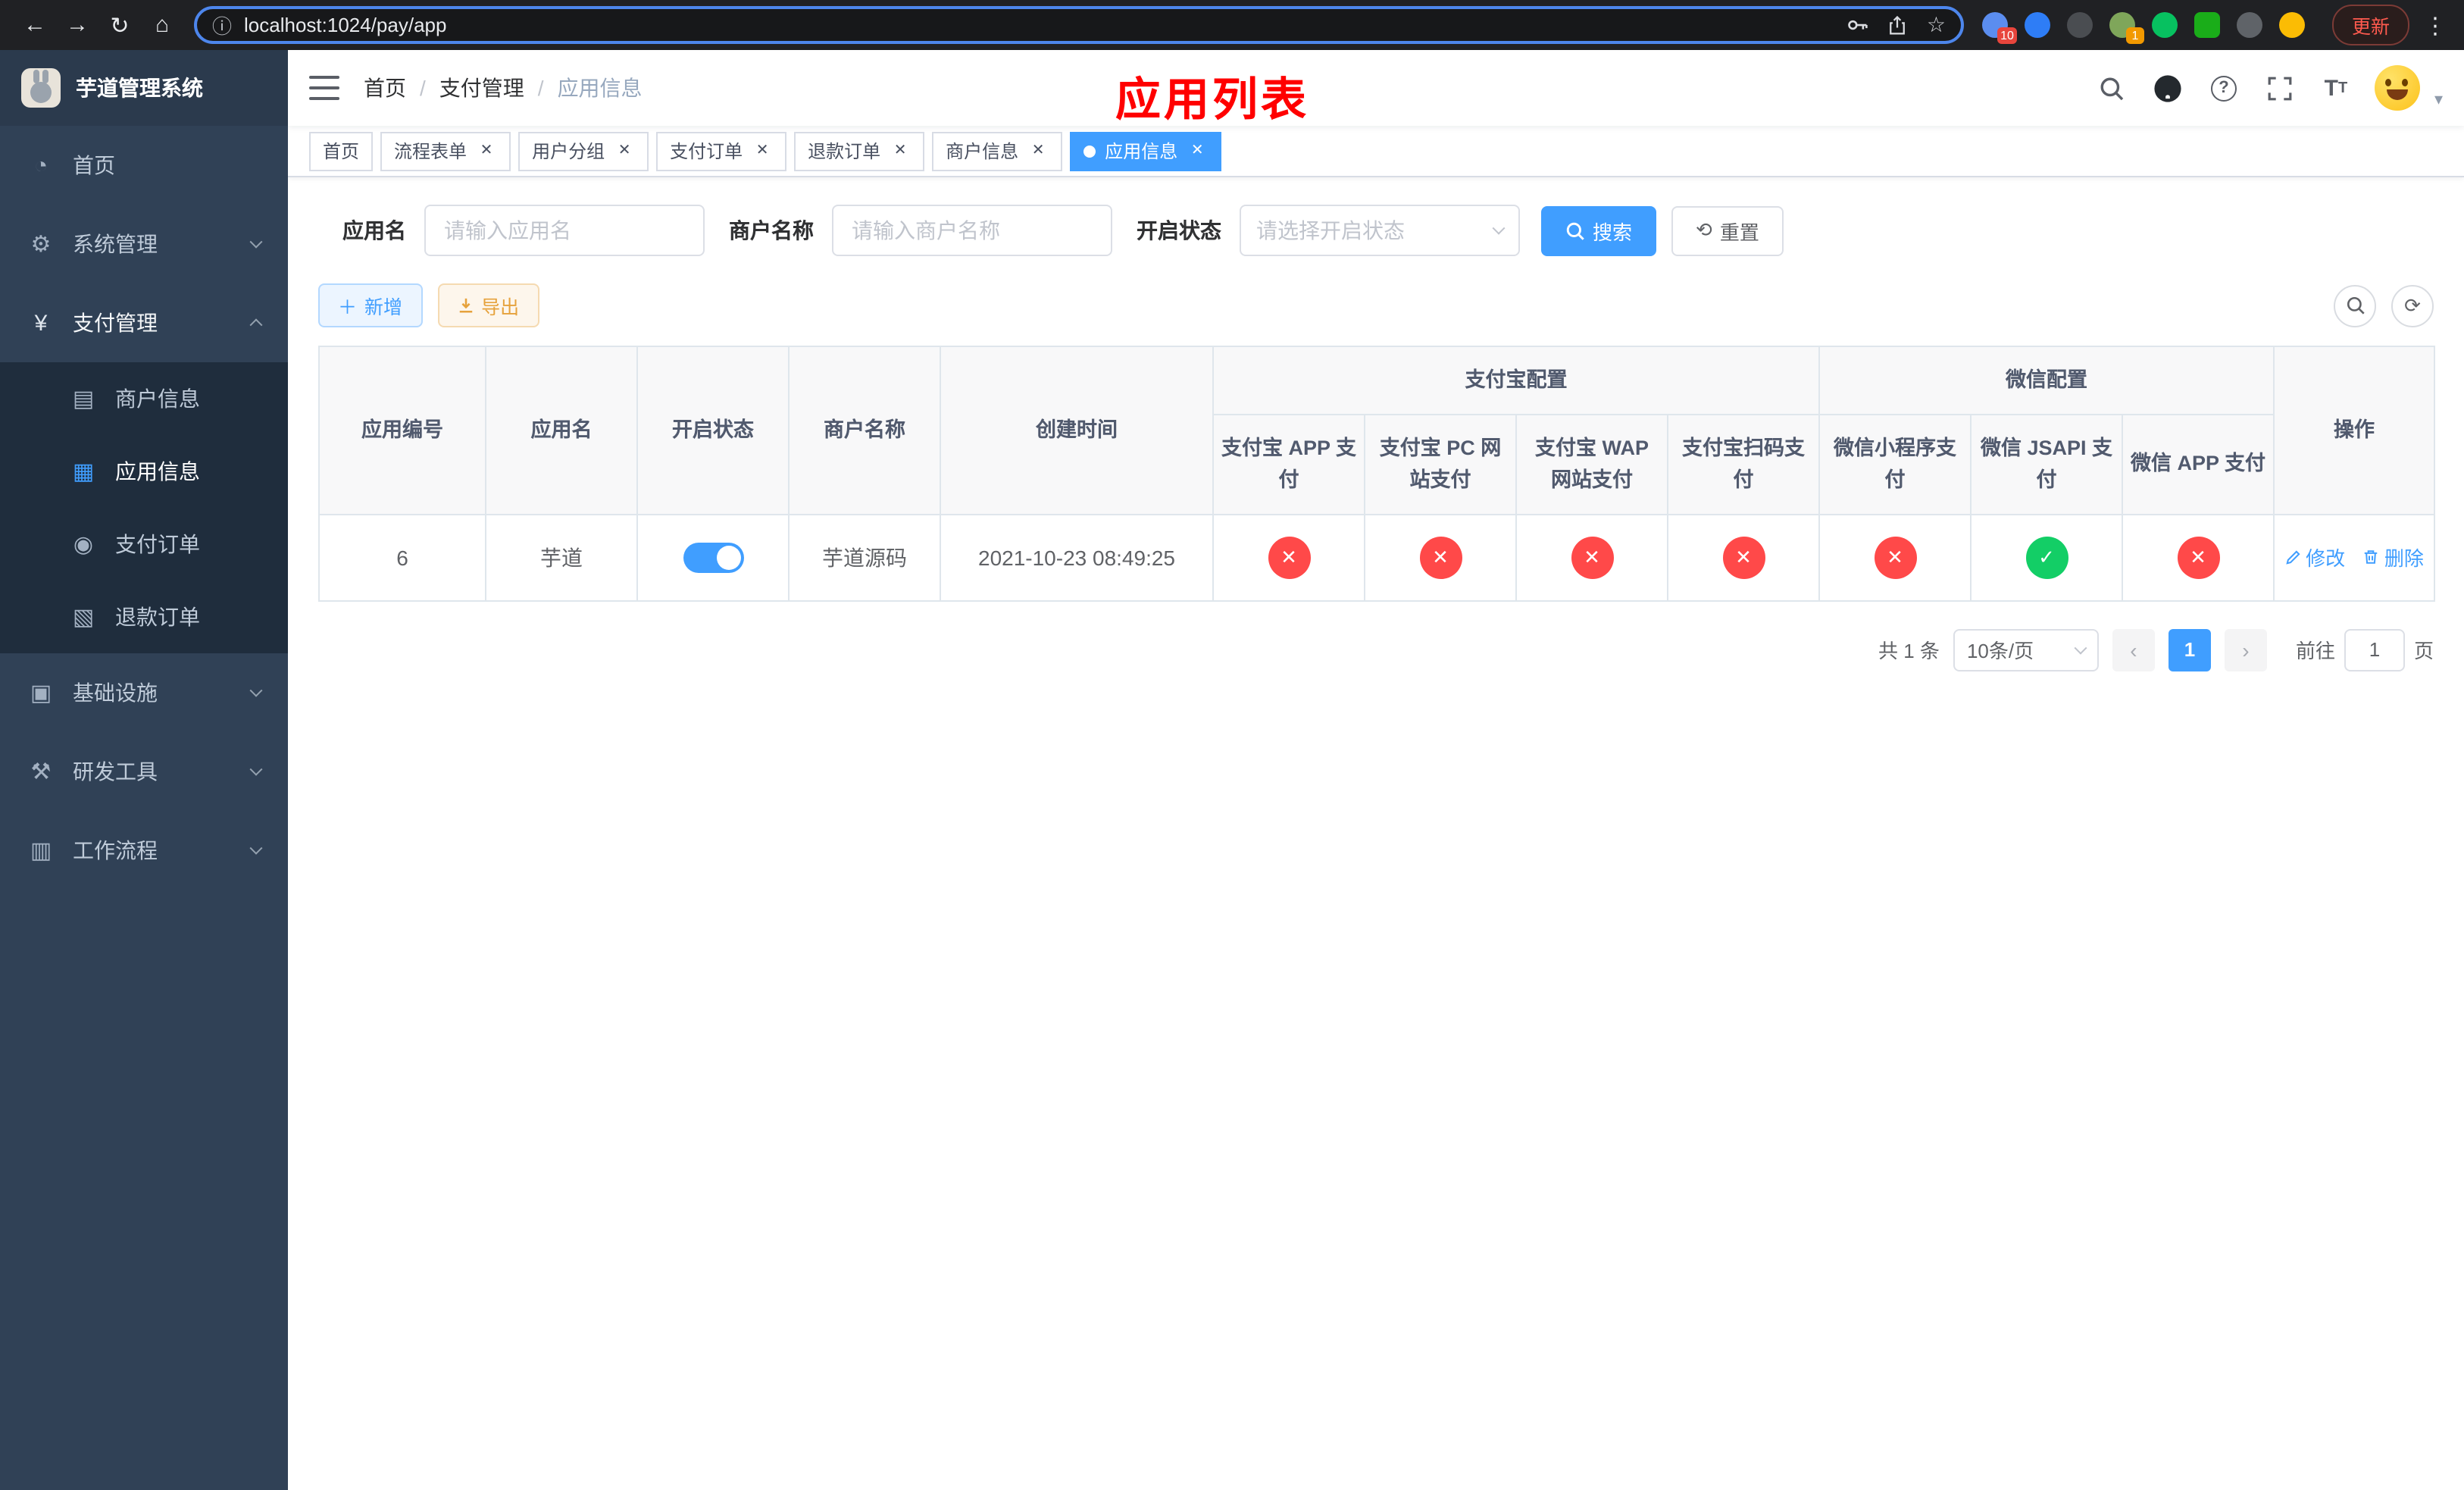 The width and height of the screenshot is (2464, 1490). I want to click on order-icon: ◉, so click(83, 545).